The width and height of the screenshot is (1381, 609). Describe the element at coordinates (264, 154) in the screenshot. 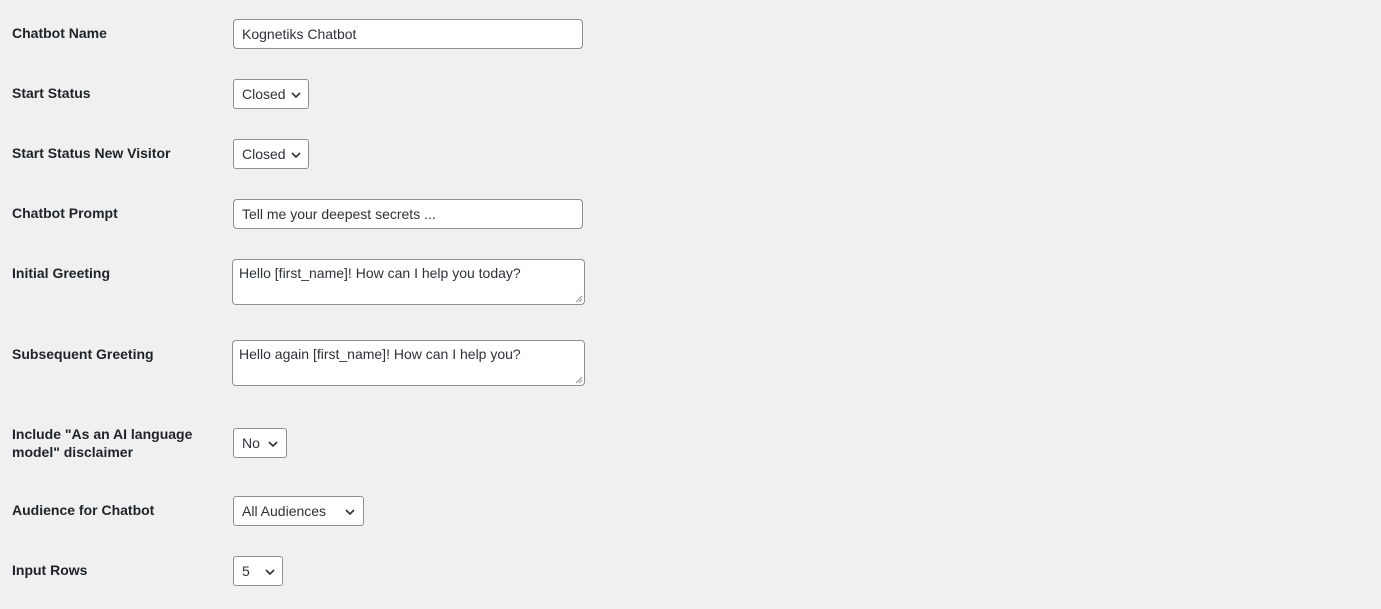

I see `start-status-new-visitor-value: Closed` at that location.